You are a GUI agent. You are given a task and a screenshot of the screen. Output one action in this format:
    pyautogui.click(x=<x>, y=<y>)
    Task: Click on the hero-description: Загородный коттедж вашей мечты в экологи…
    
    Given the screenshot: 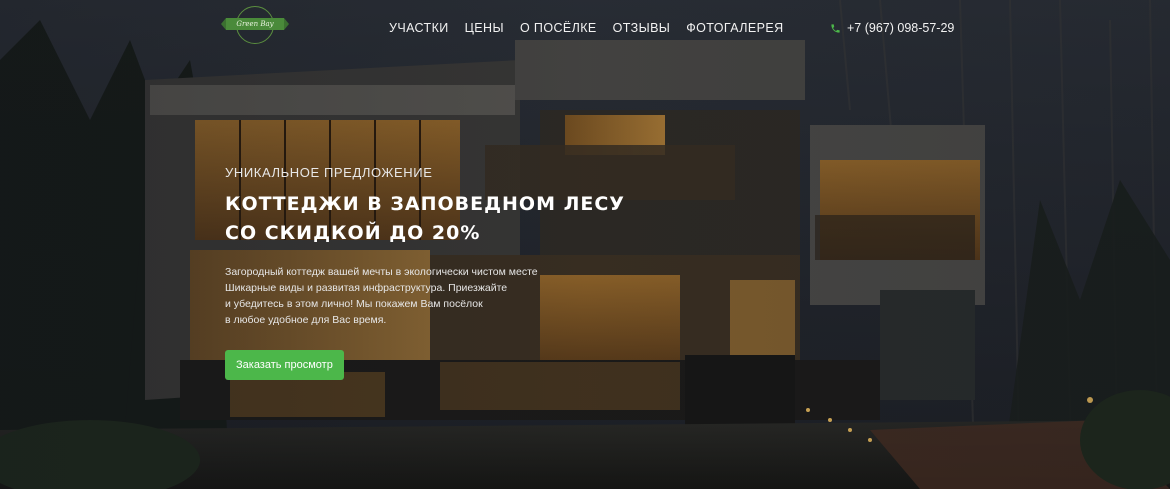 What is the action you would take?
    pyautogui.click(x=405, y=296)
    